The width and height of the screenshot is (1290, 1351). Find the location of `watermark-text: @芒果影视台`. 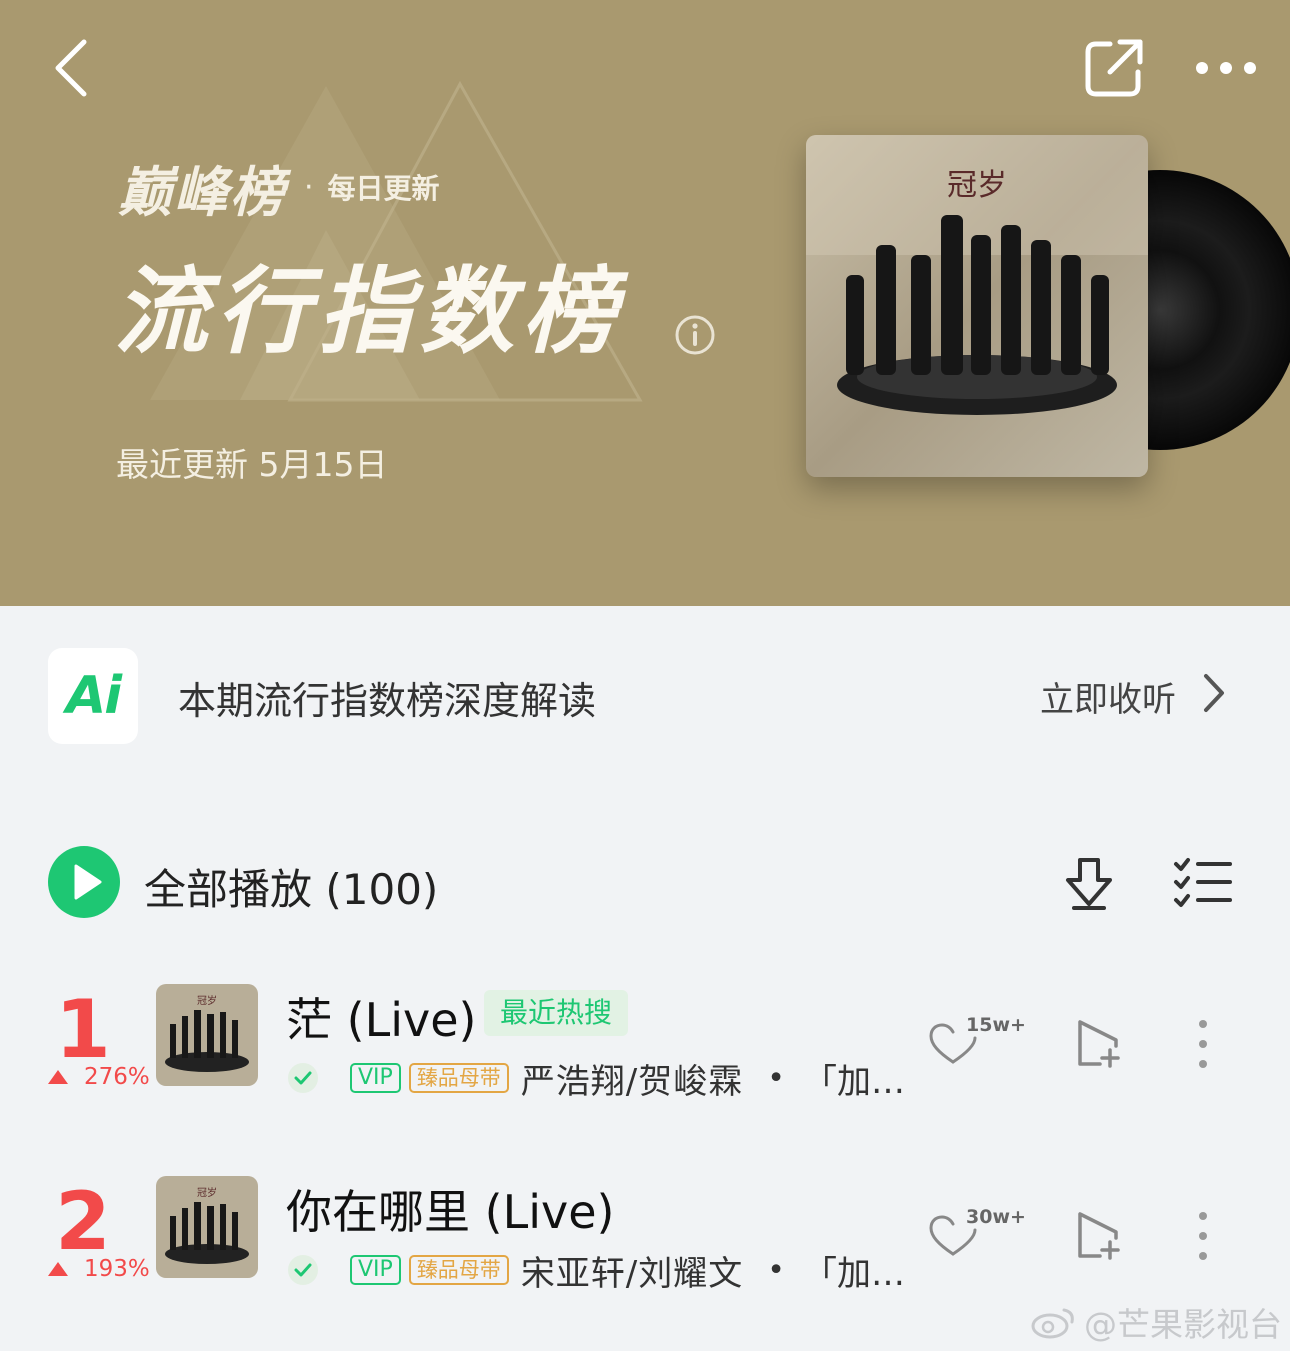

watermark-text: @芒果影视台 is located at coordinates (1183, 1324).